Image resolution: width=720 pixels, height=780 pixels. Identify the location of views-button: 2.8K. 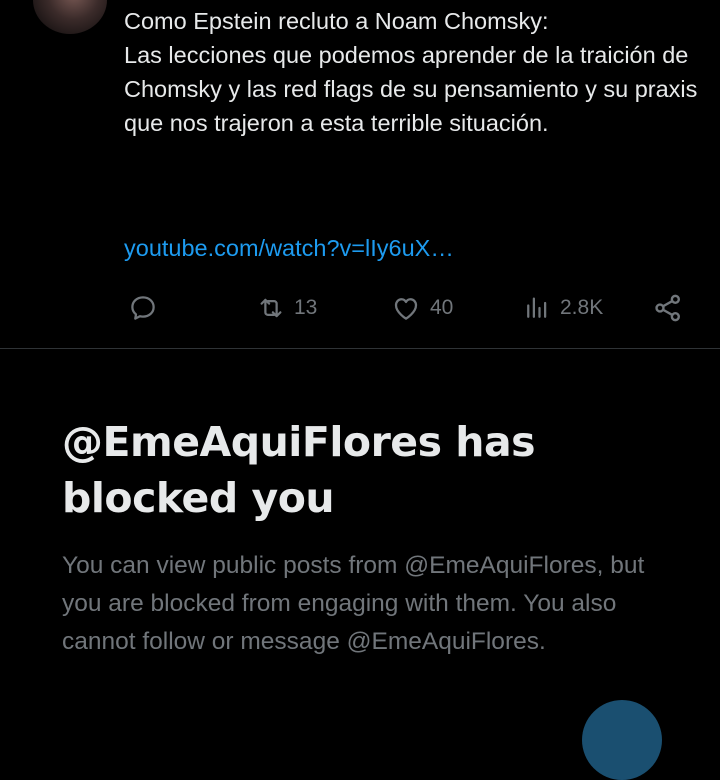
(562, 308).